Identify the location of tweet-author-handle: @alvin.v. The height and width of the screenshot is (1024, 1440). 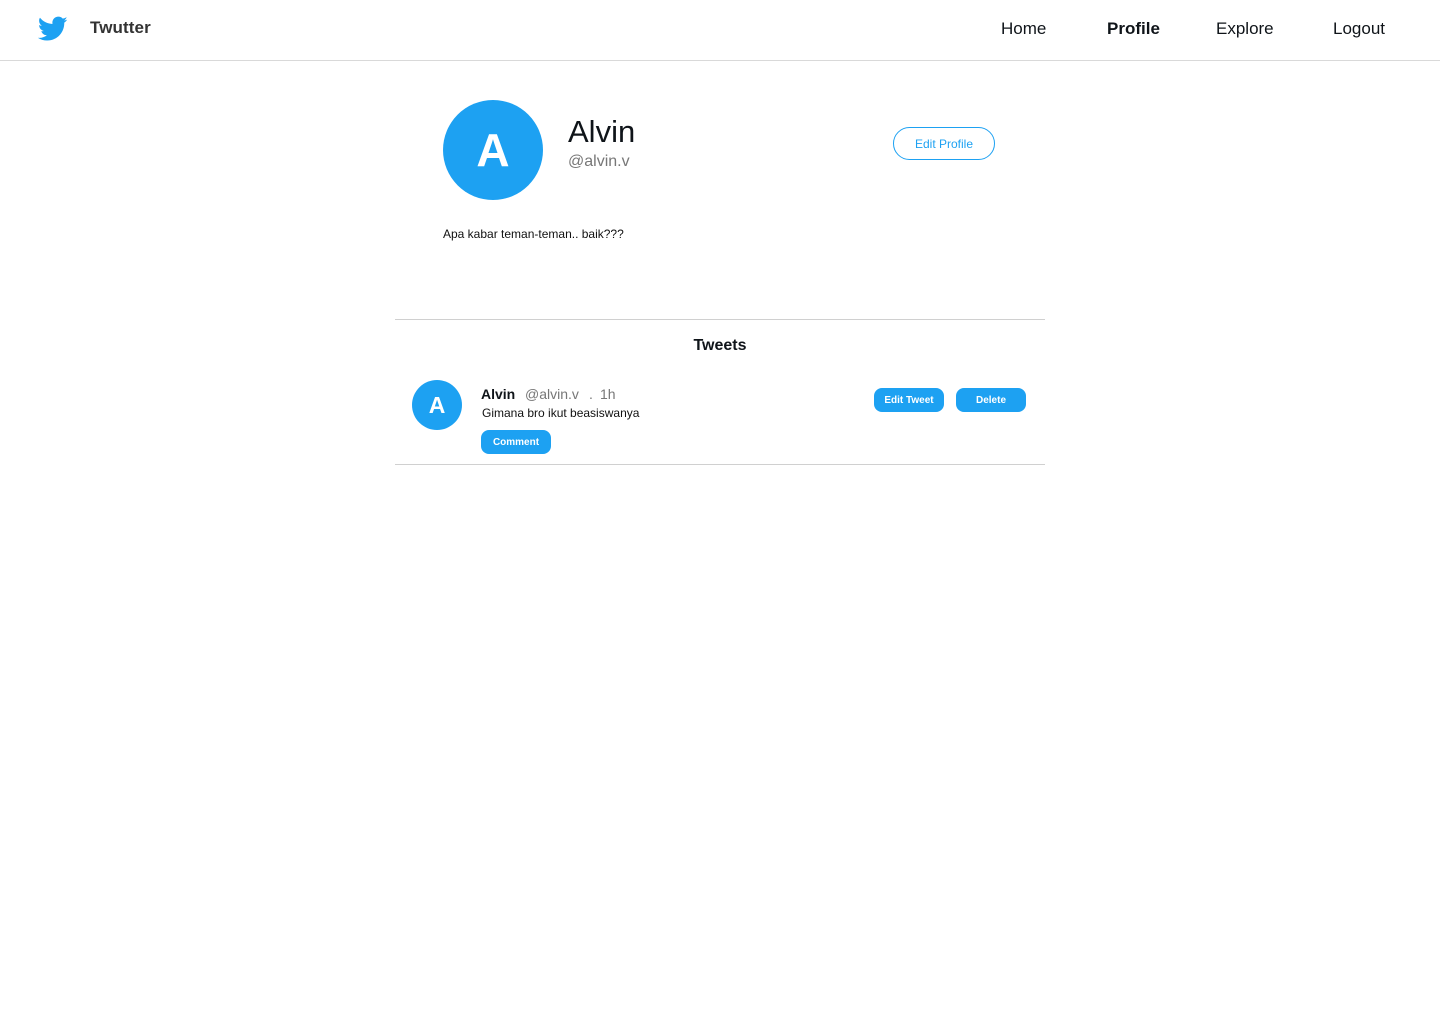
(552, 394).